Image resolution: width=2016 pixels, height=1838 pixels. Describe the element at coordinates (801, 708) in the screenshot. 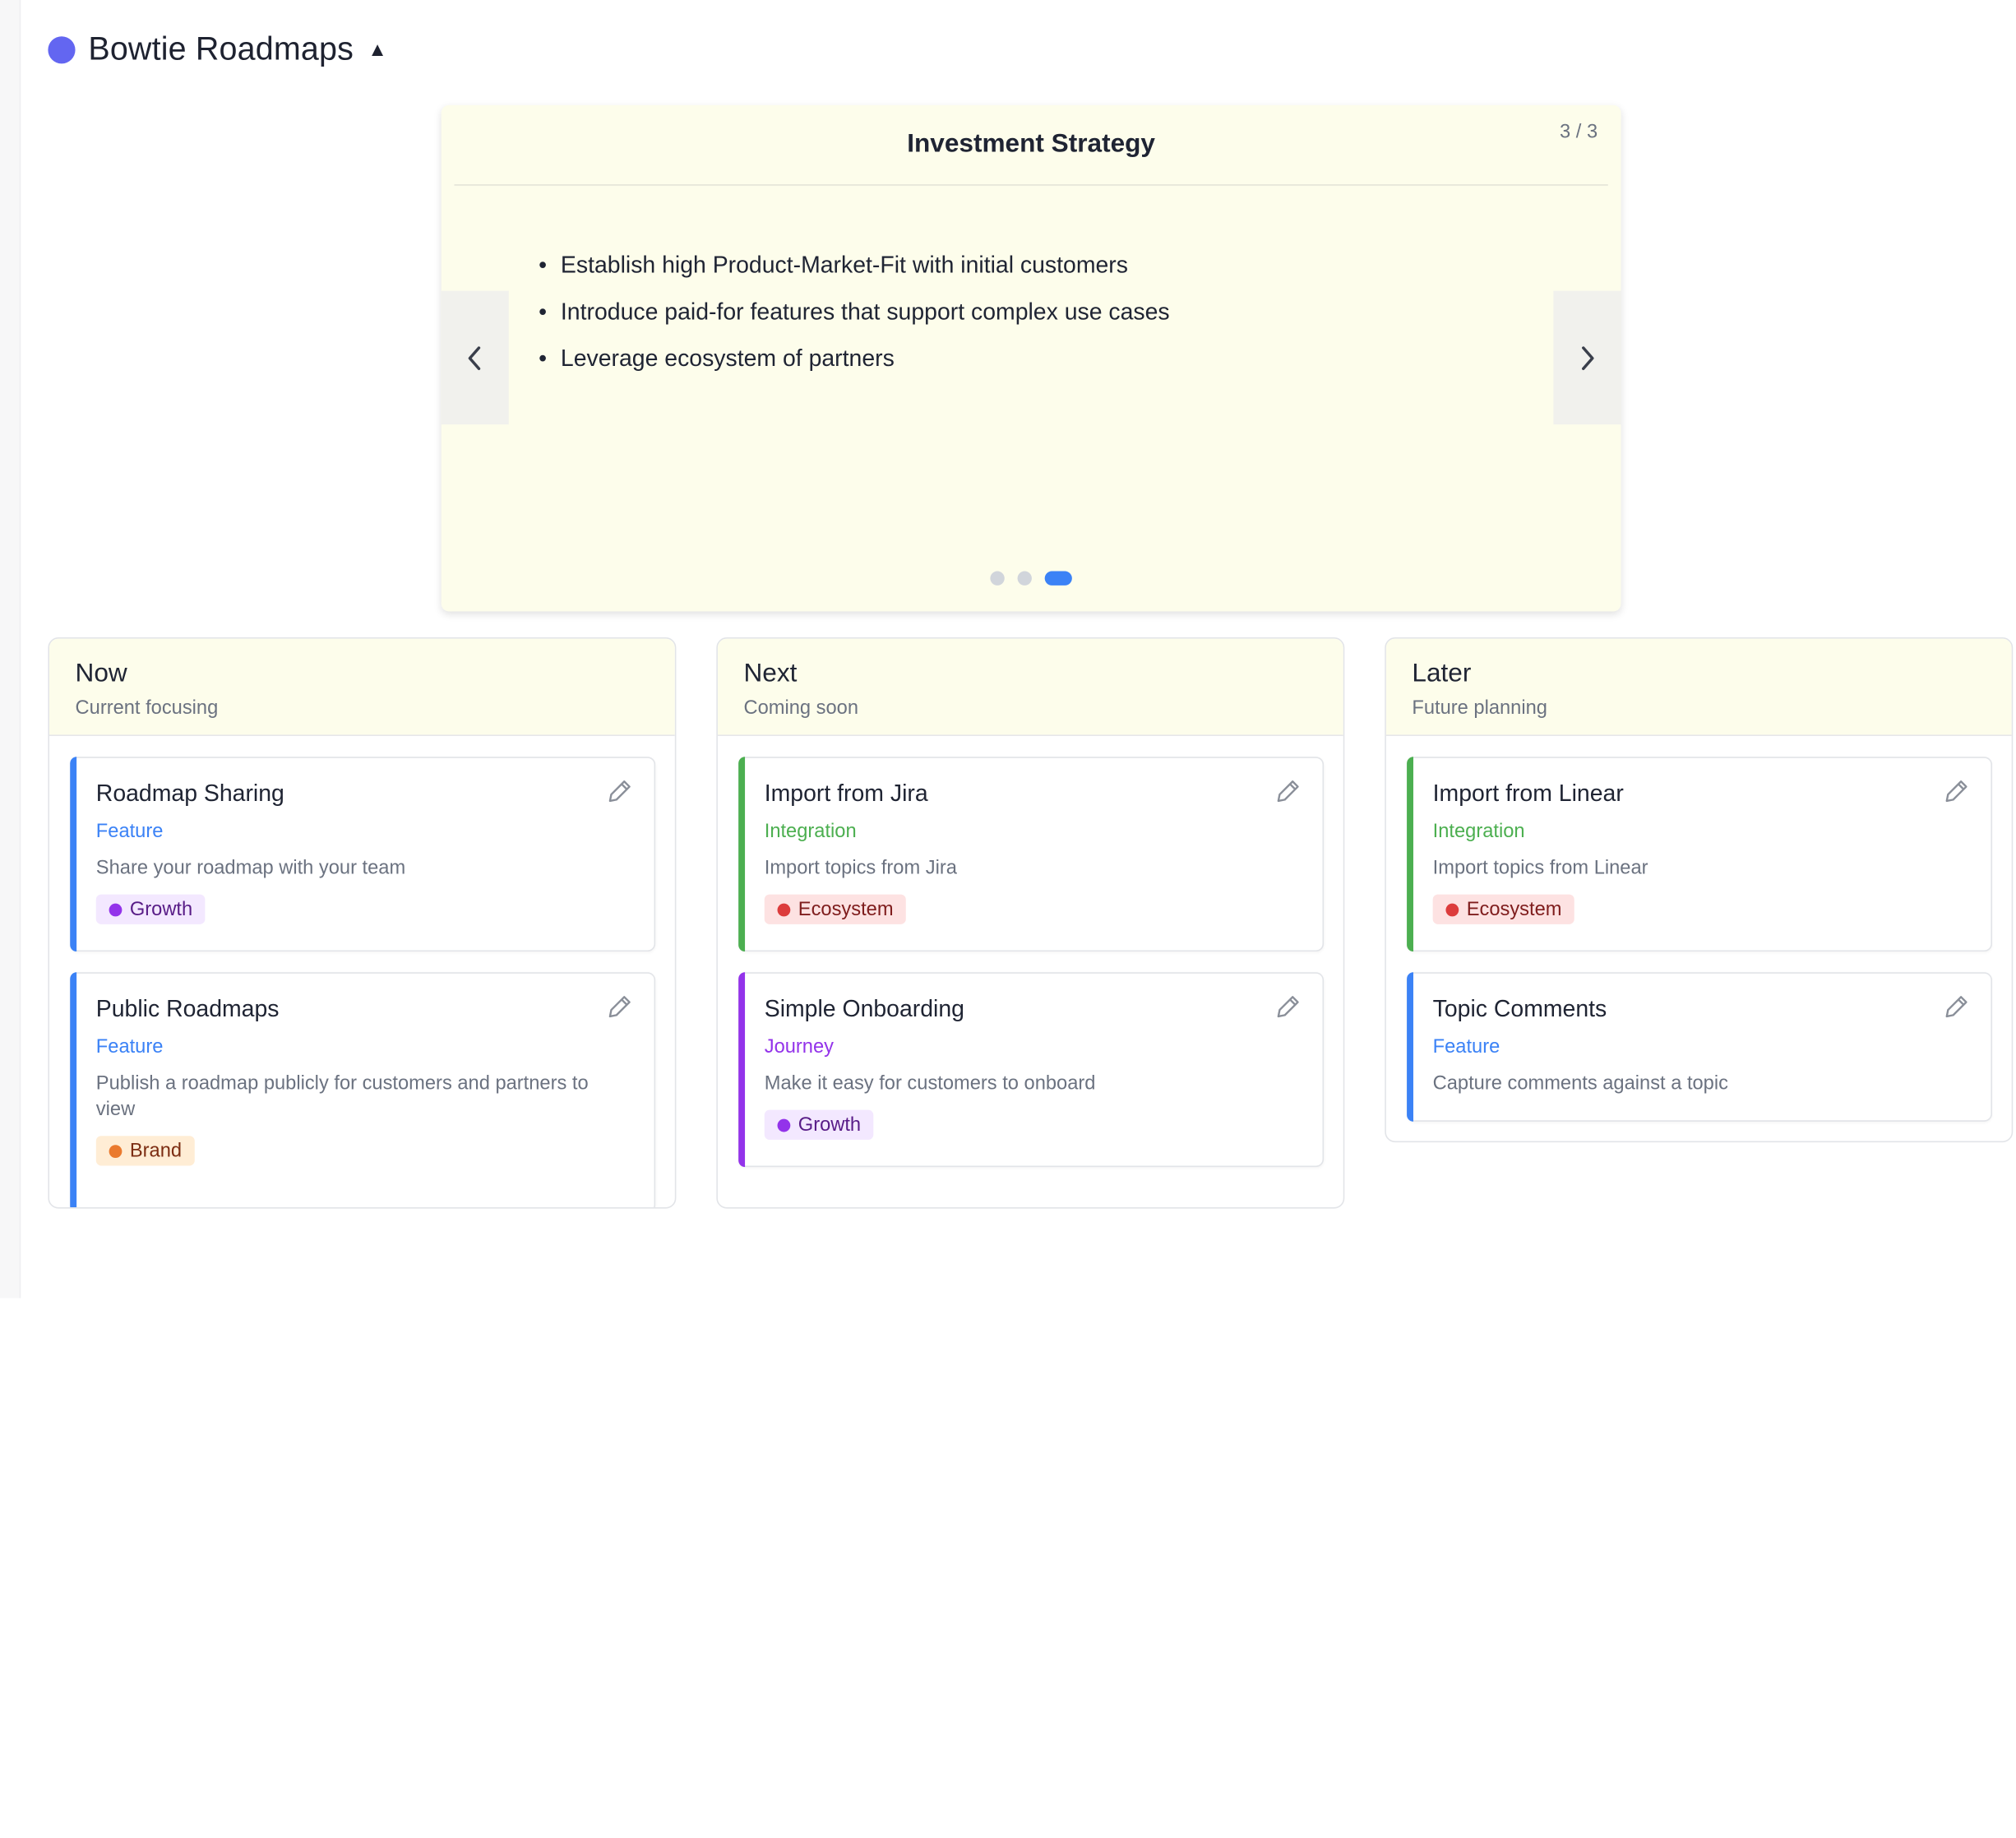

I see `column-subtitle: Coming soon` at that location.